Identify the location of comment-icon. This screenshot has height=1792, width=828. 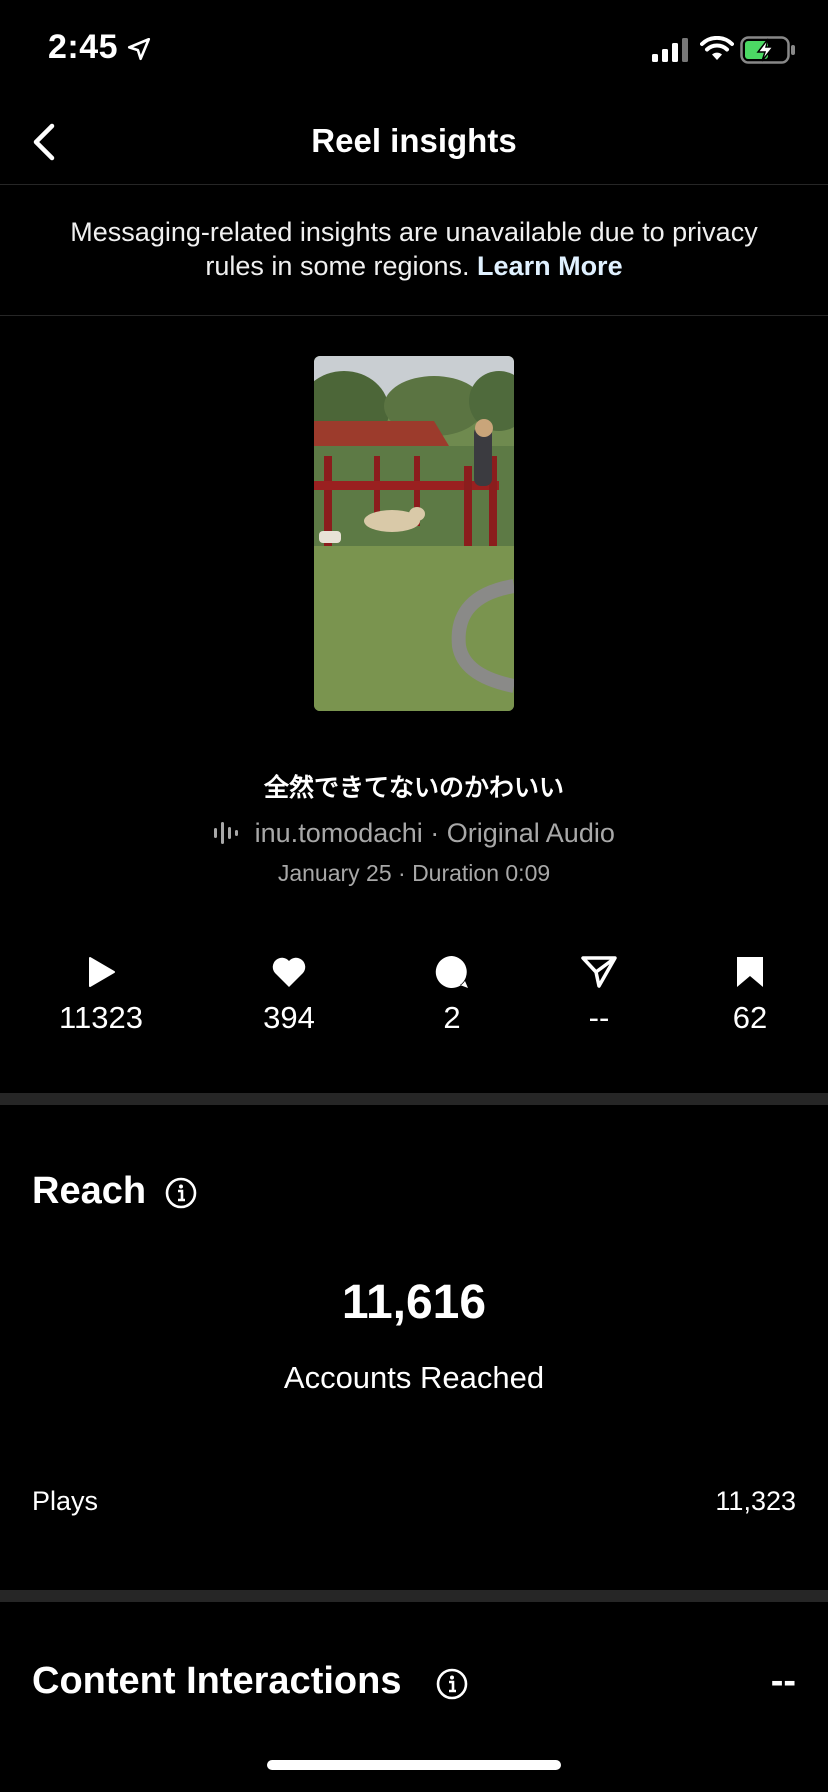
(451, 971).